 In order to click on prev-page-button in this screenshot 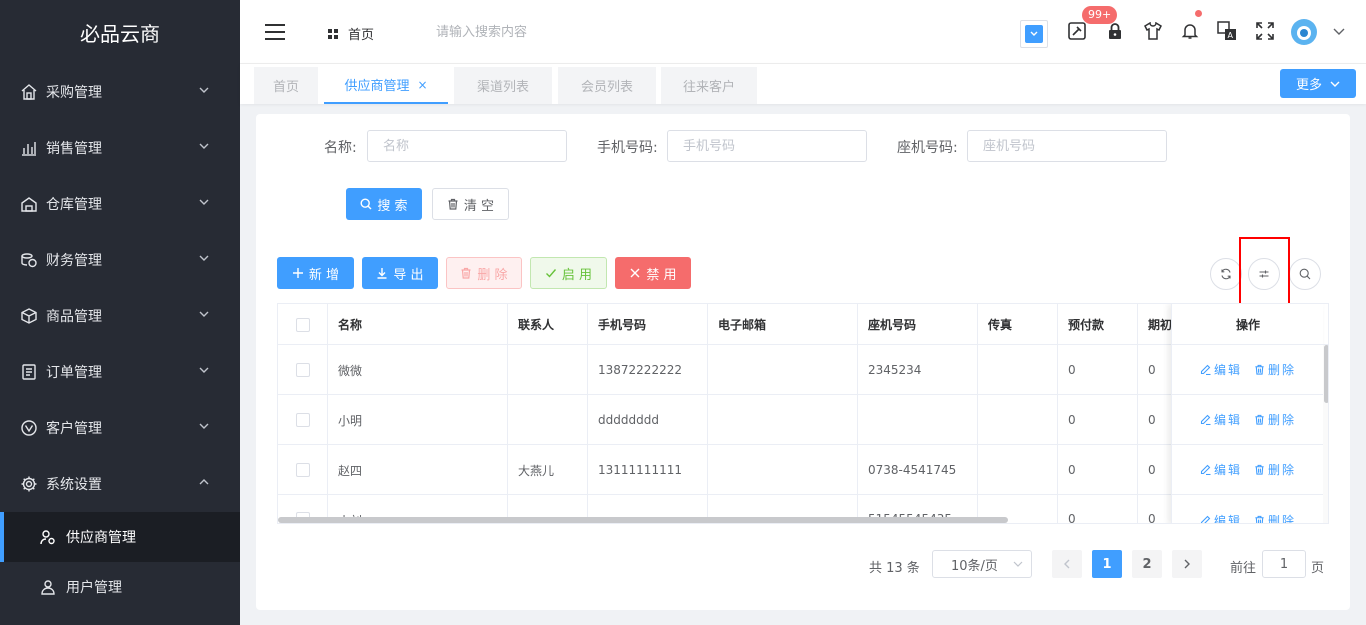, I will do `click(1067, 564)`.